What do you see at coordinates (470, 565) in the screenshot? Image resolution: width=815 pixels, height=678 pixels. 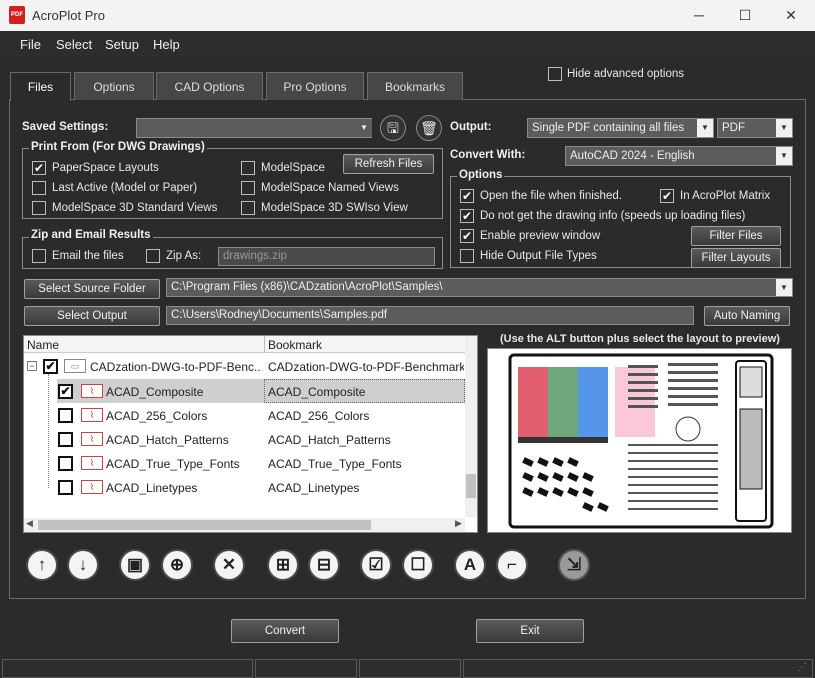 I see `font-tool-button: A` at bounding box center [470, 565].